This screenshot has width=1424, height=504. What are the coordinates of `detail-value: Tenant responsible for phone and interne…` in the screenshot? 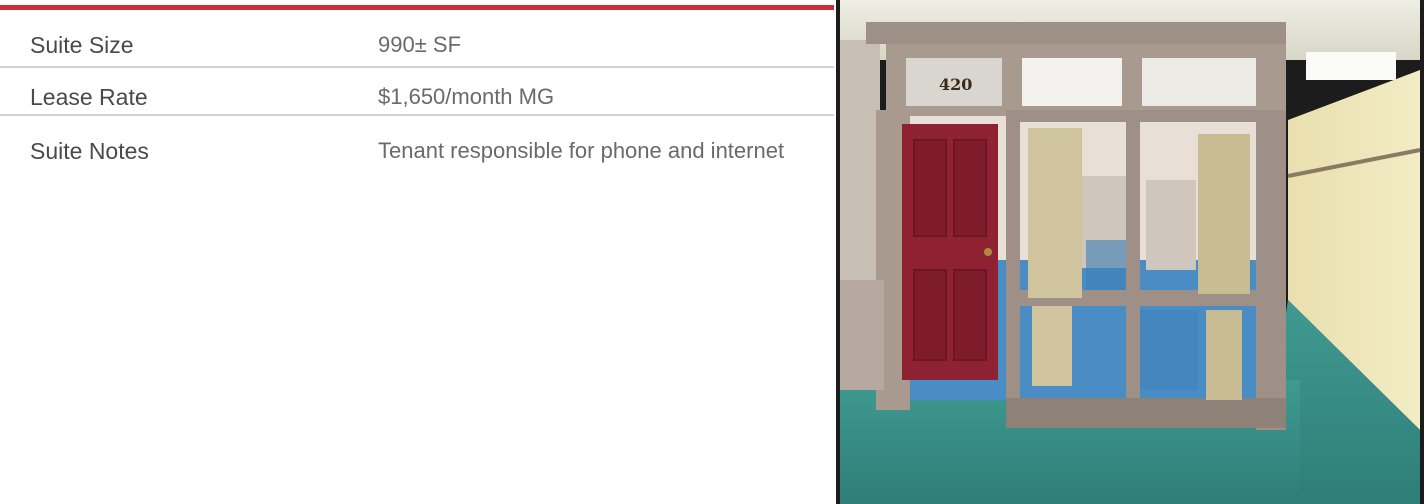 It's located at (581, 150).